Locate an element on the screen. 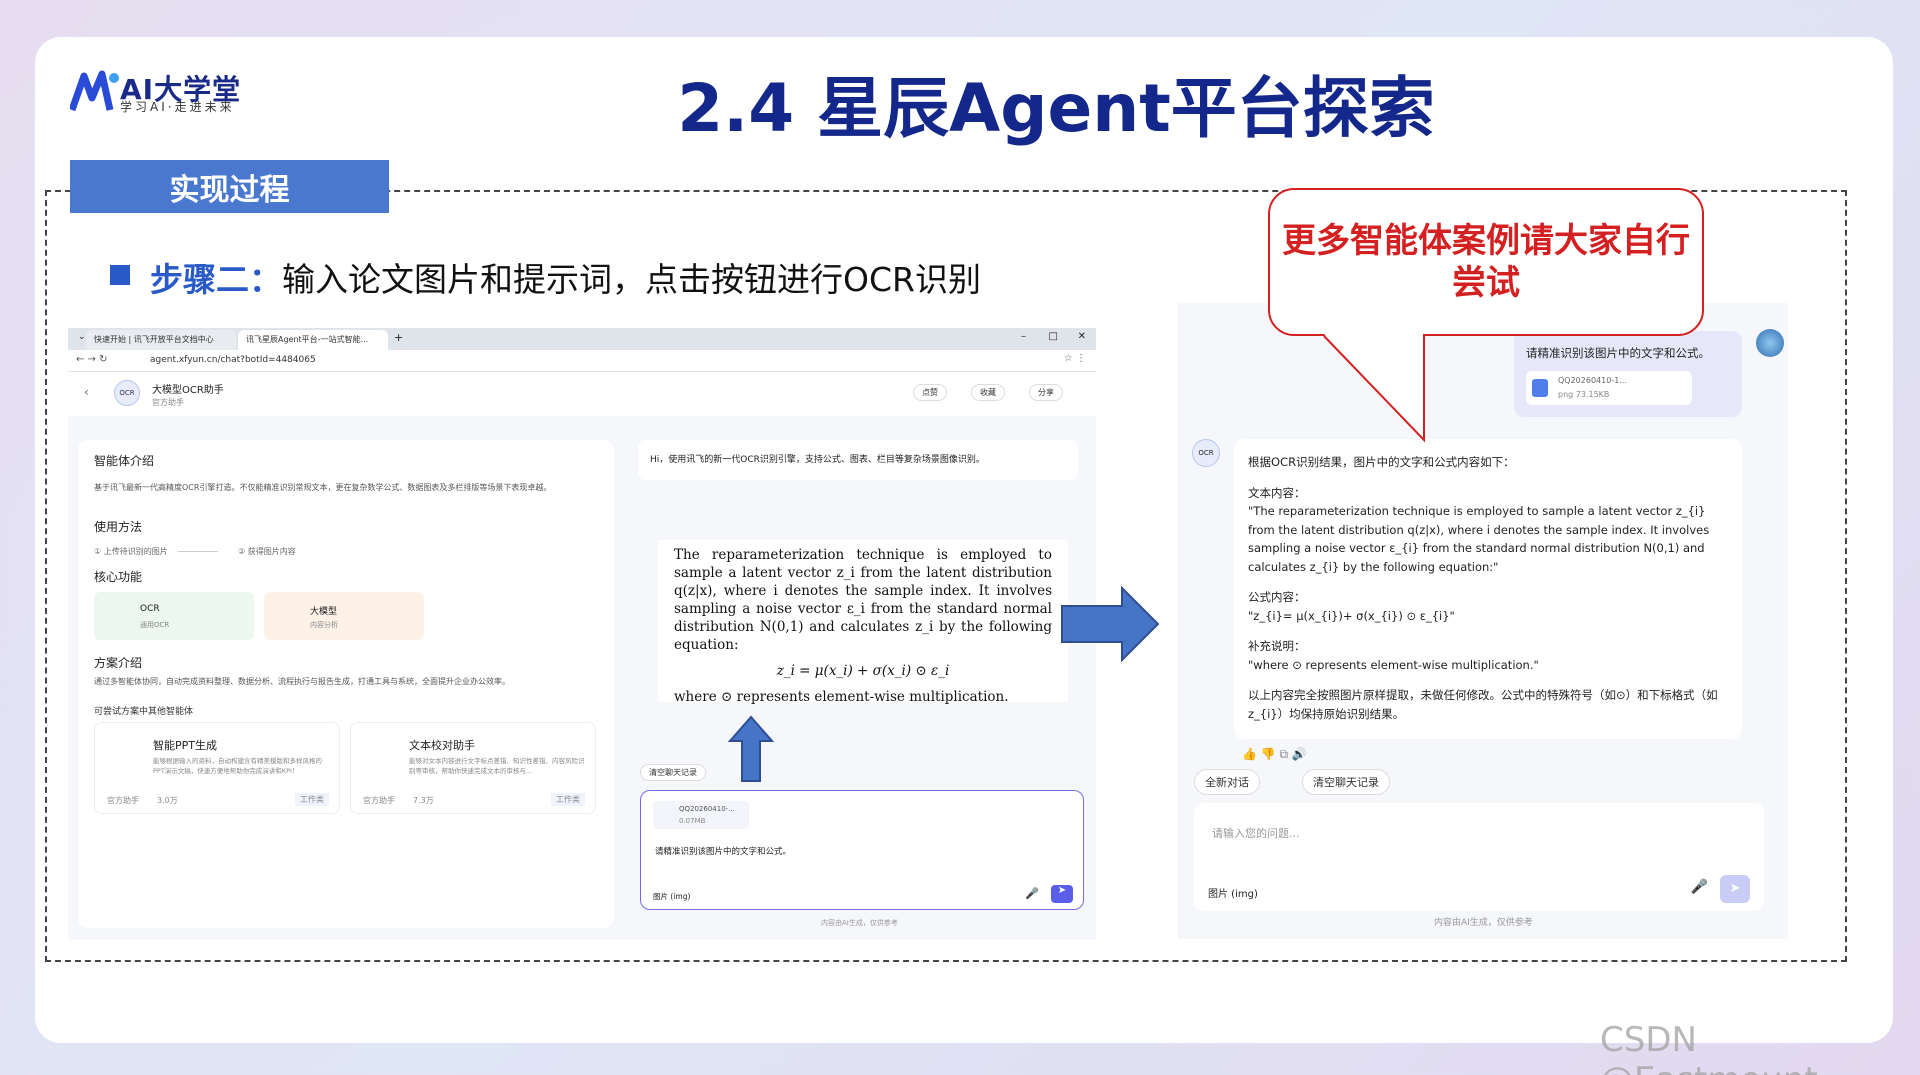  intro-title: 智能体介绍 is located at coordinates (124, 461).